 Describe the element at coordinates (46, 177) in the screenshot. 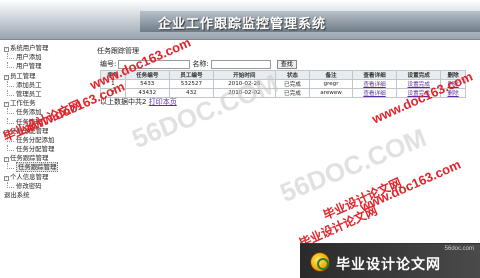

I see `sidebar-item-profile: - 个人信息管理` at that location.